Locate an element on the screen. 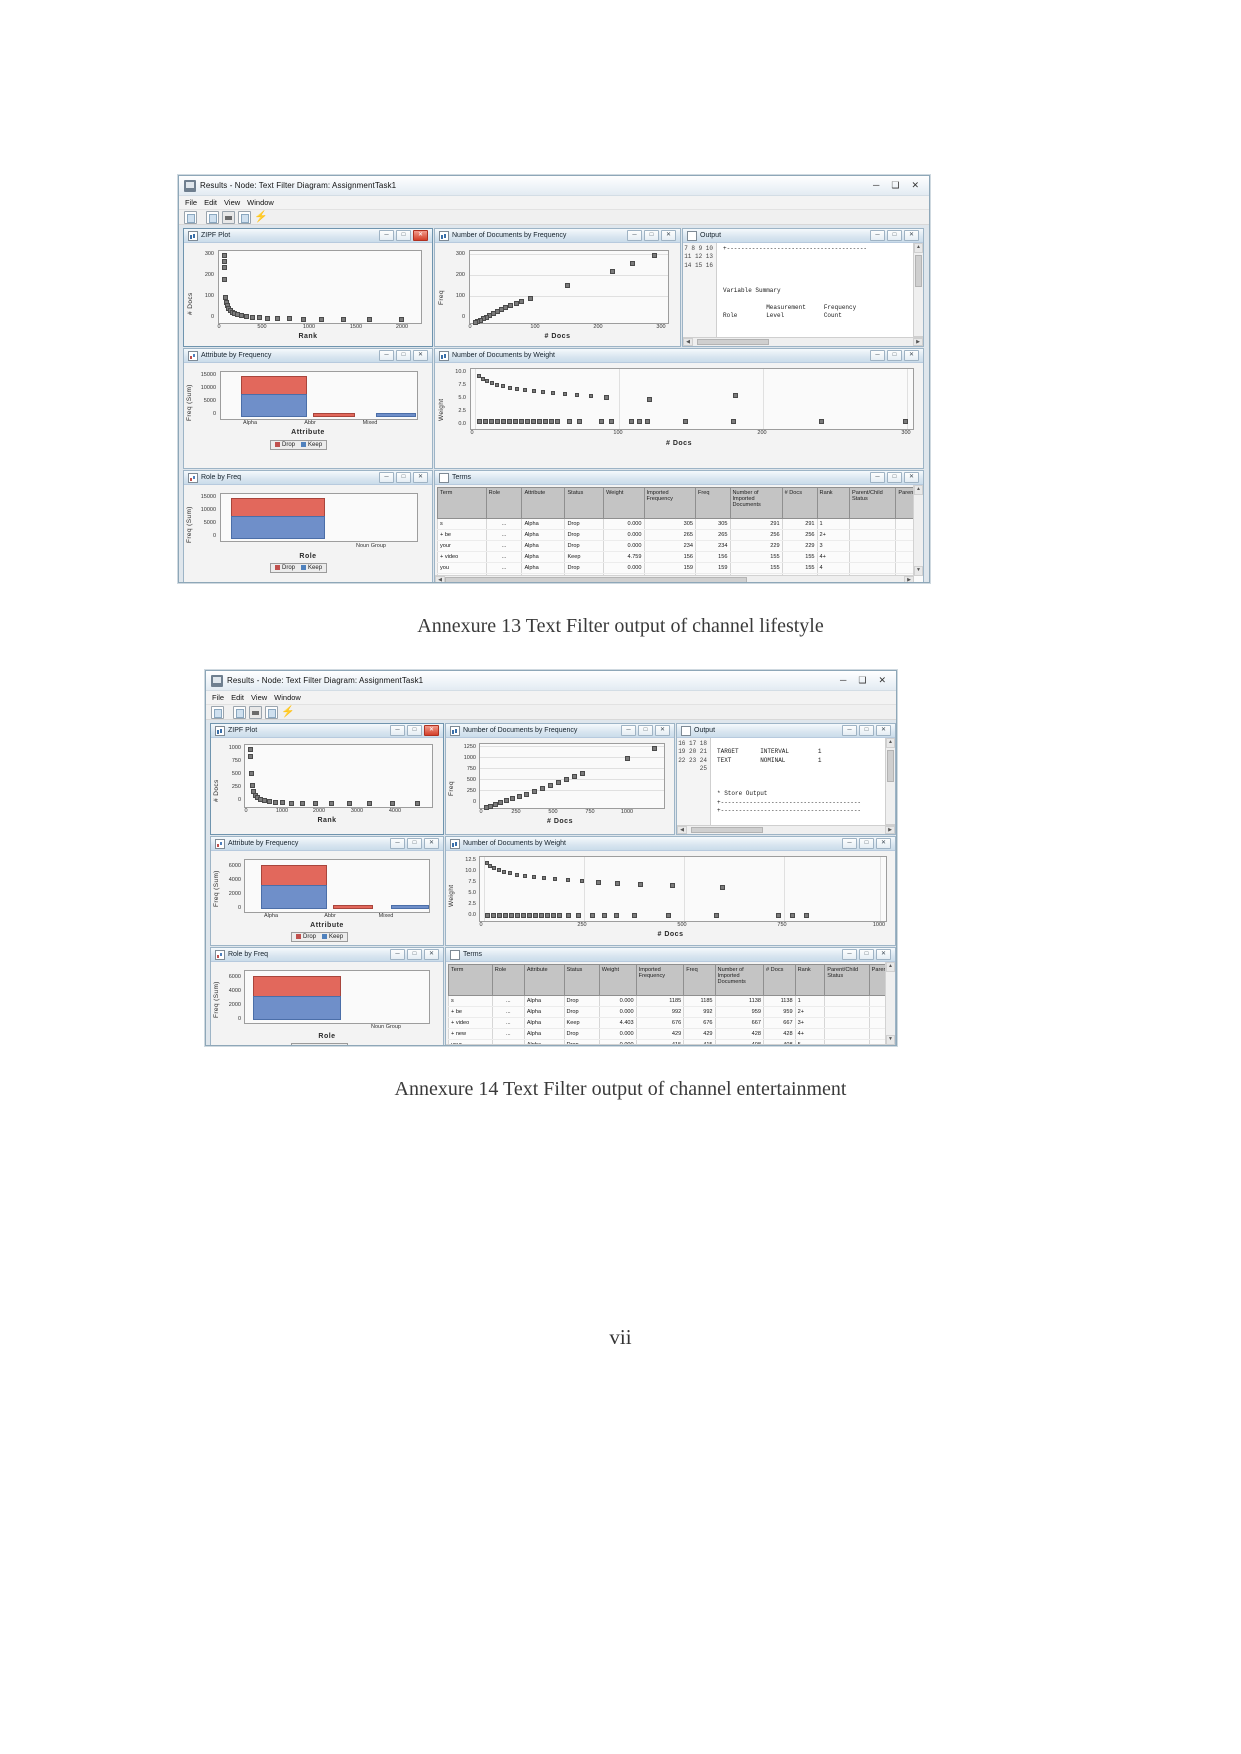  cell-freq: 265 is located at coordinates (712, 535).